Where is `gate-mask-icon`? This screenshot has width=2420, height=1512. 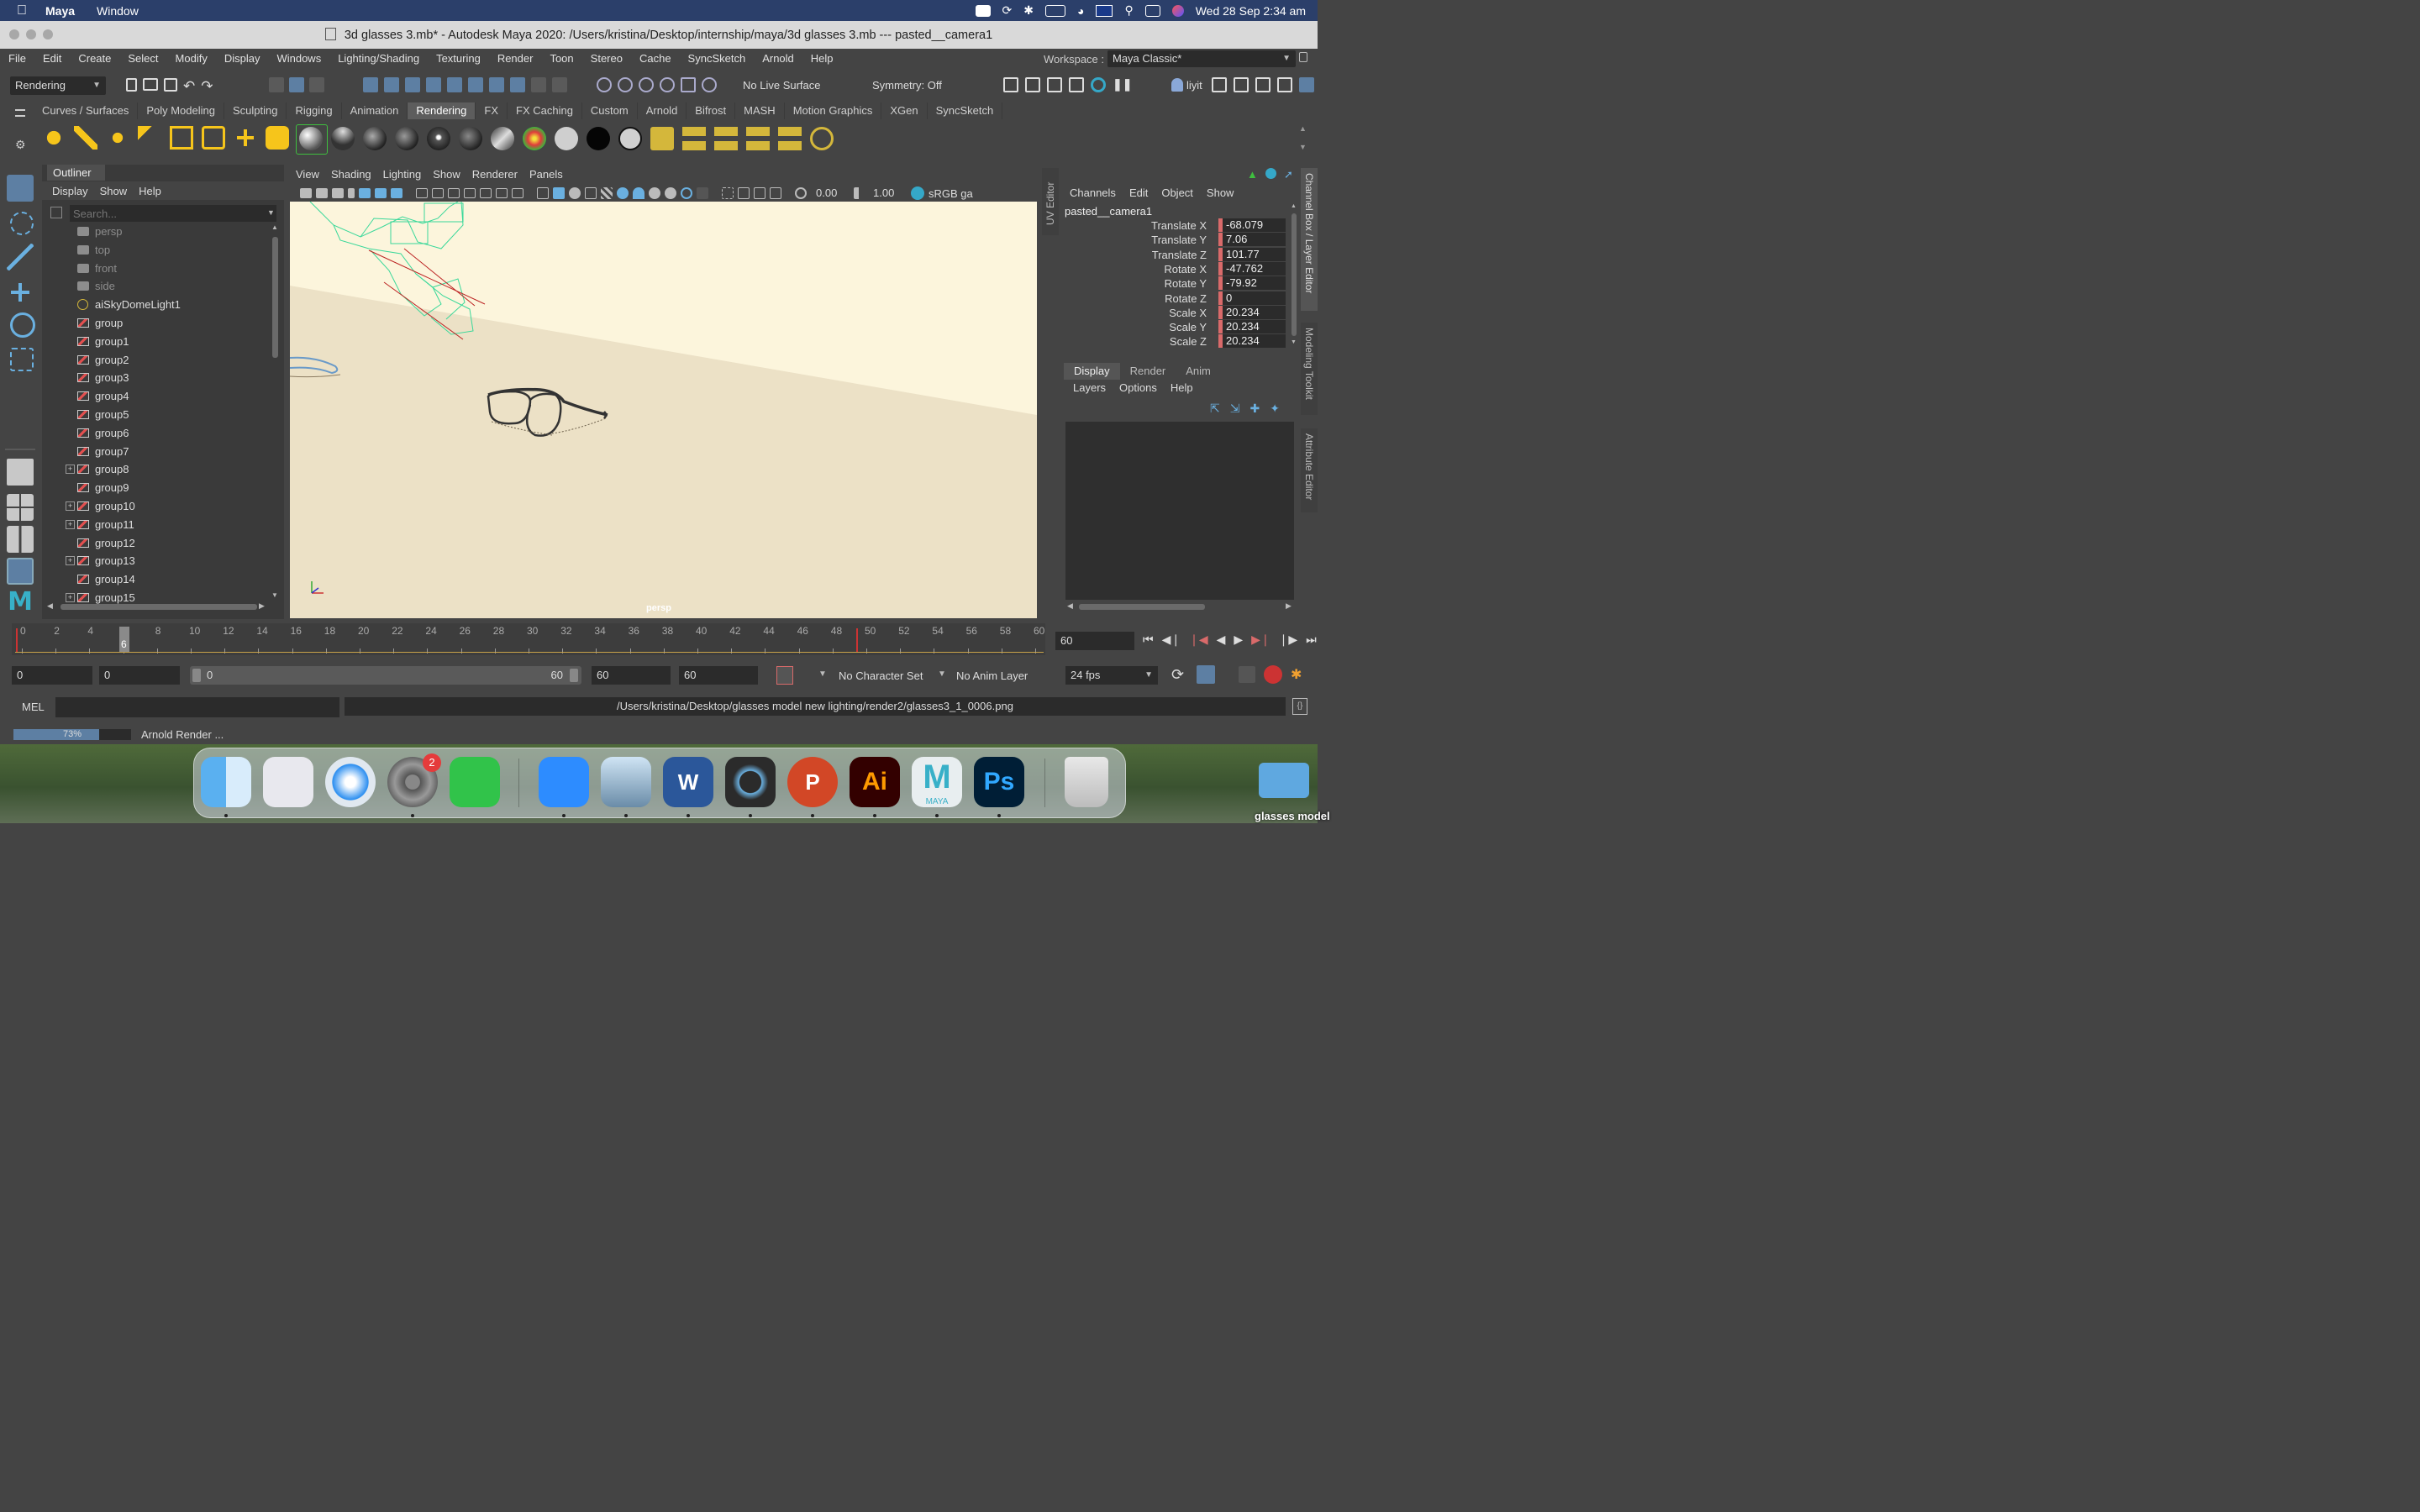
gate-mask-icon is located at coordinates (470, 193).